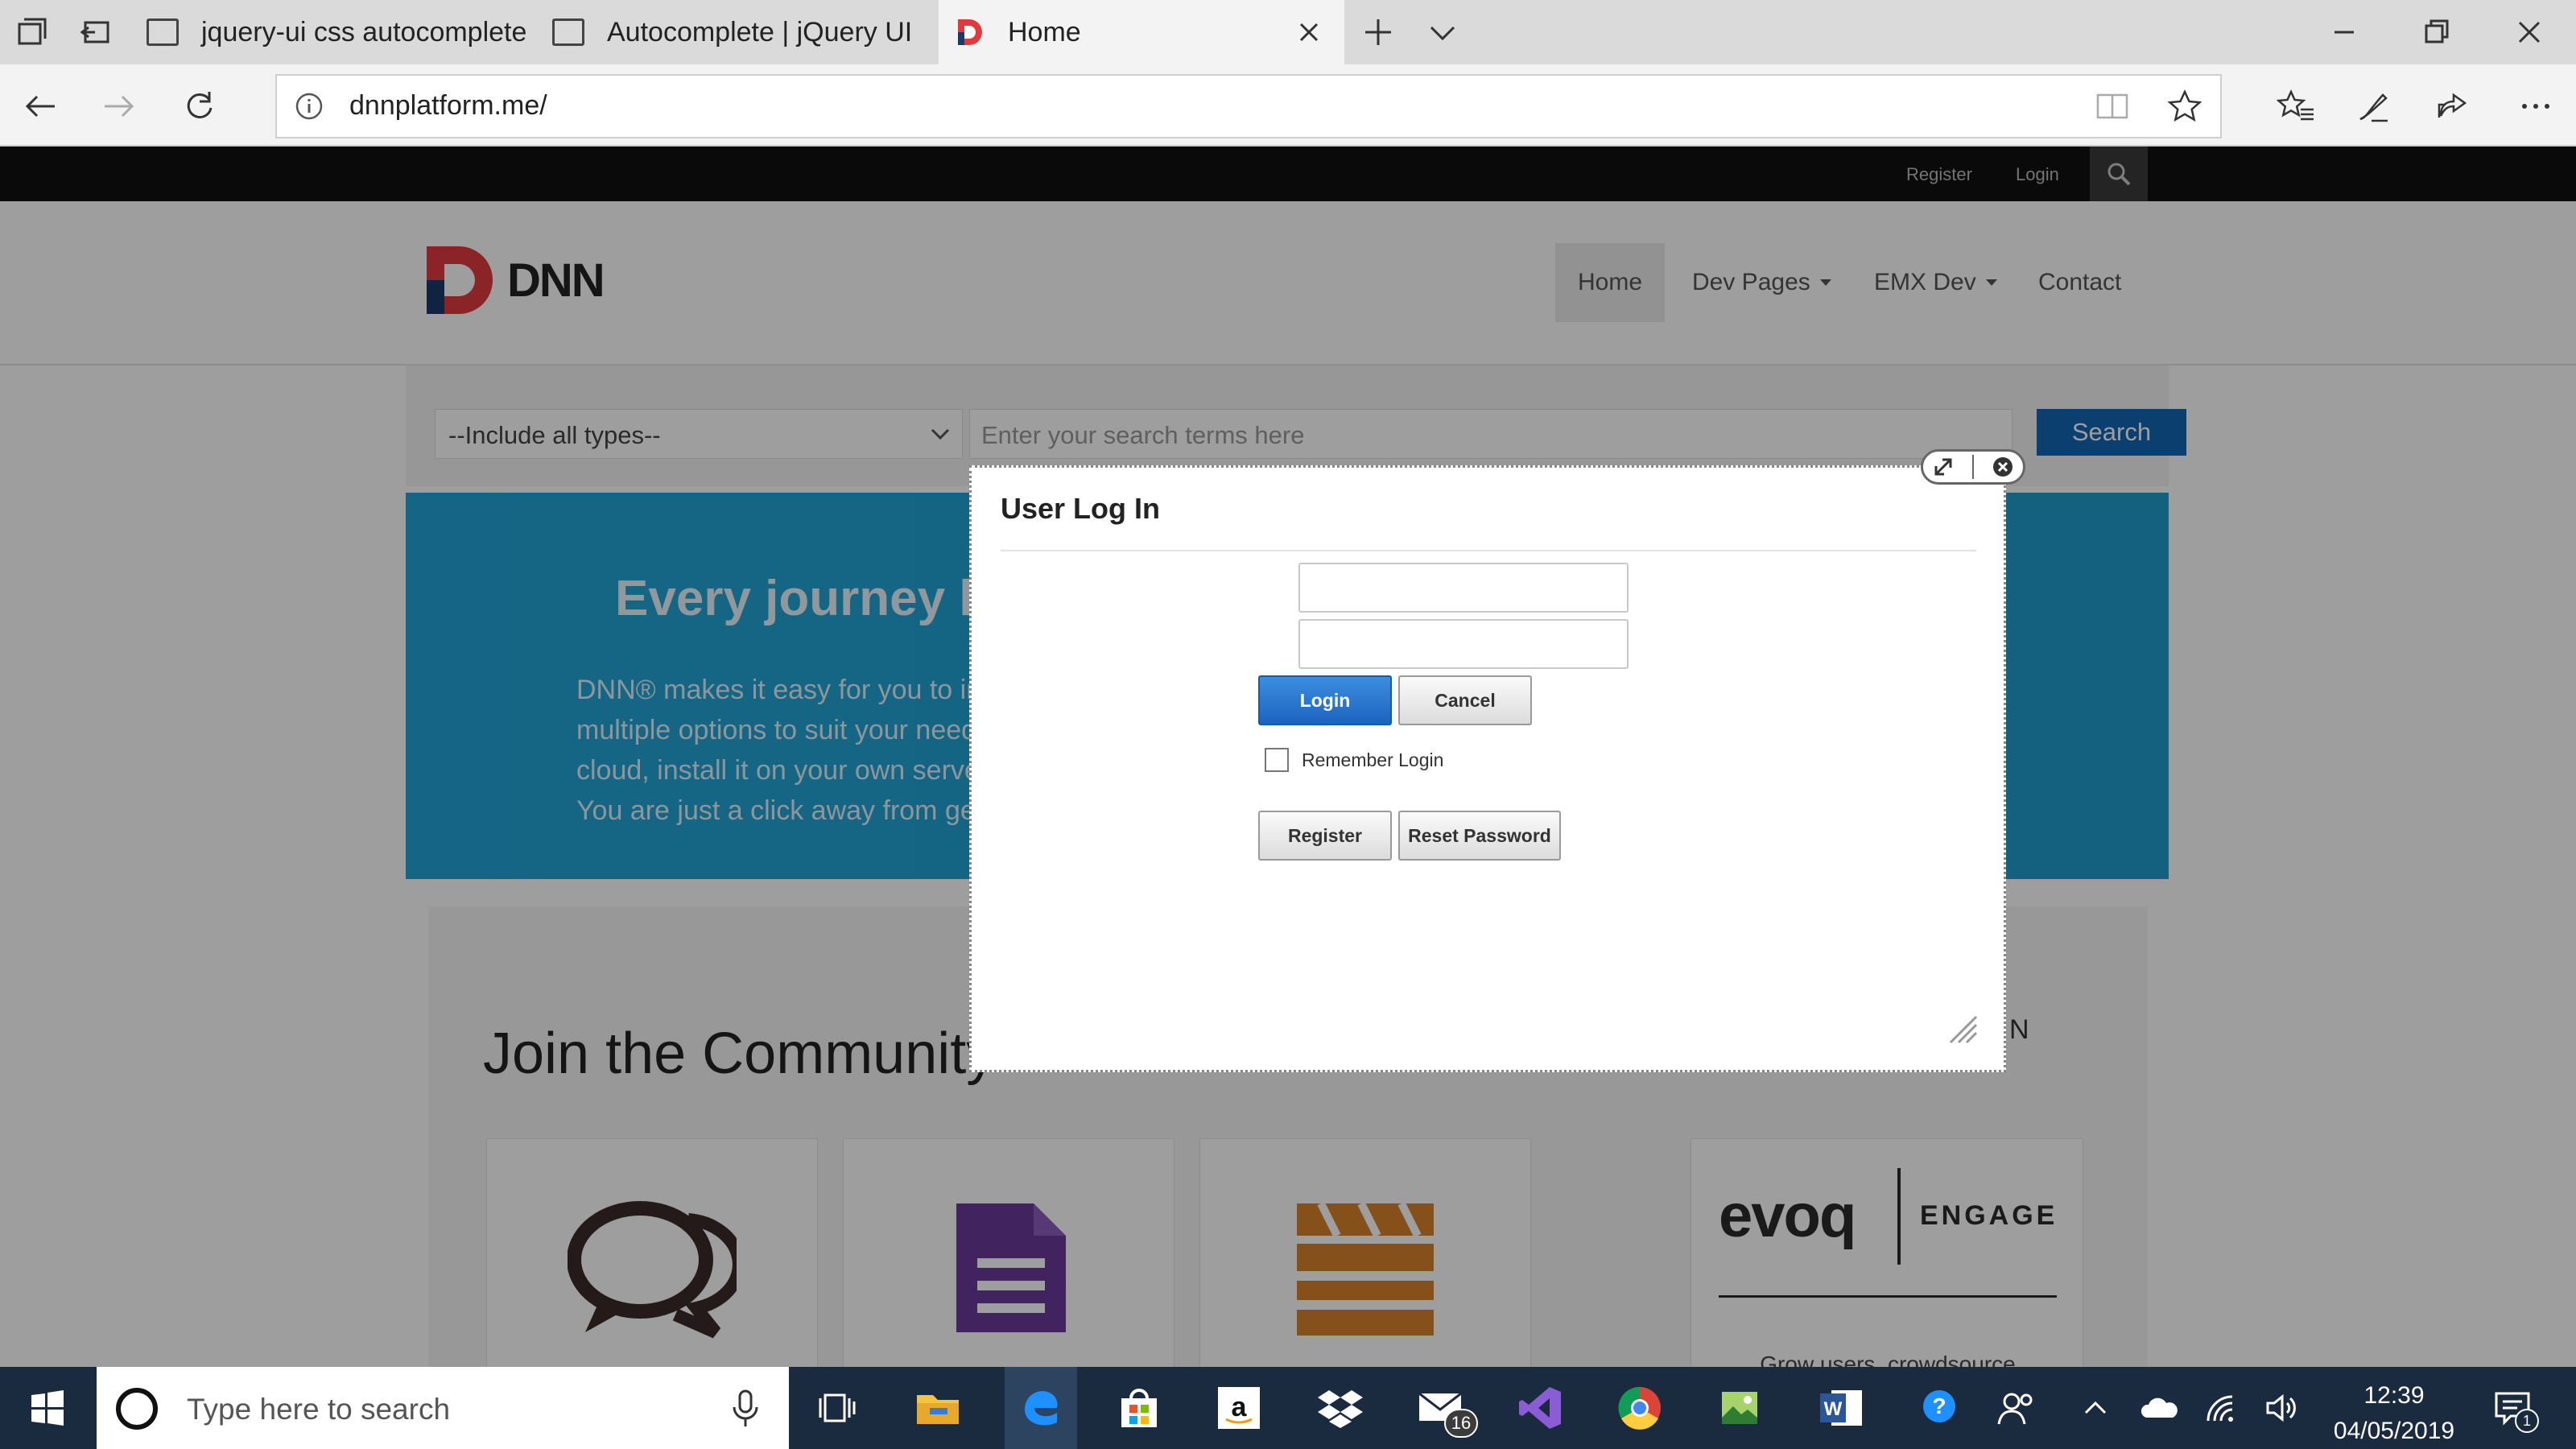 Image resolution: width=2576 pixels, height=1449 pixels. Describe the element at coordinates (2529, 32) in the screenshot. I see `close-window-icon` at that location.